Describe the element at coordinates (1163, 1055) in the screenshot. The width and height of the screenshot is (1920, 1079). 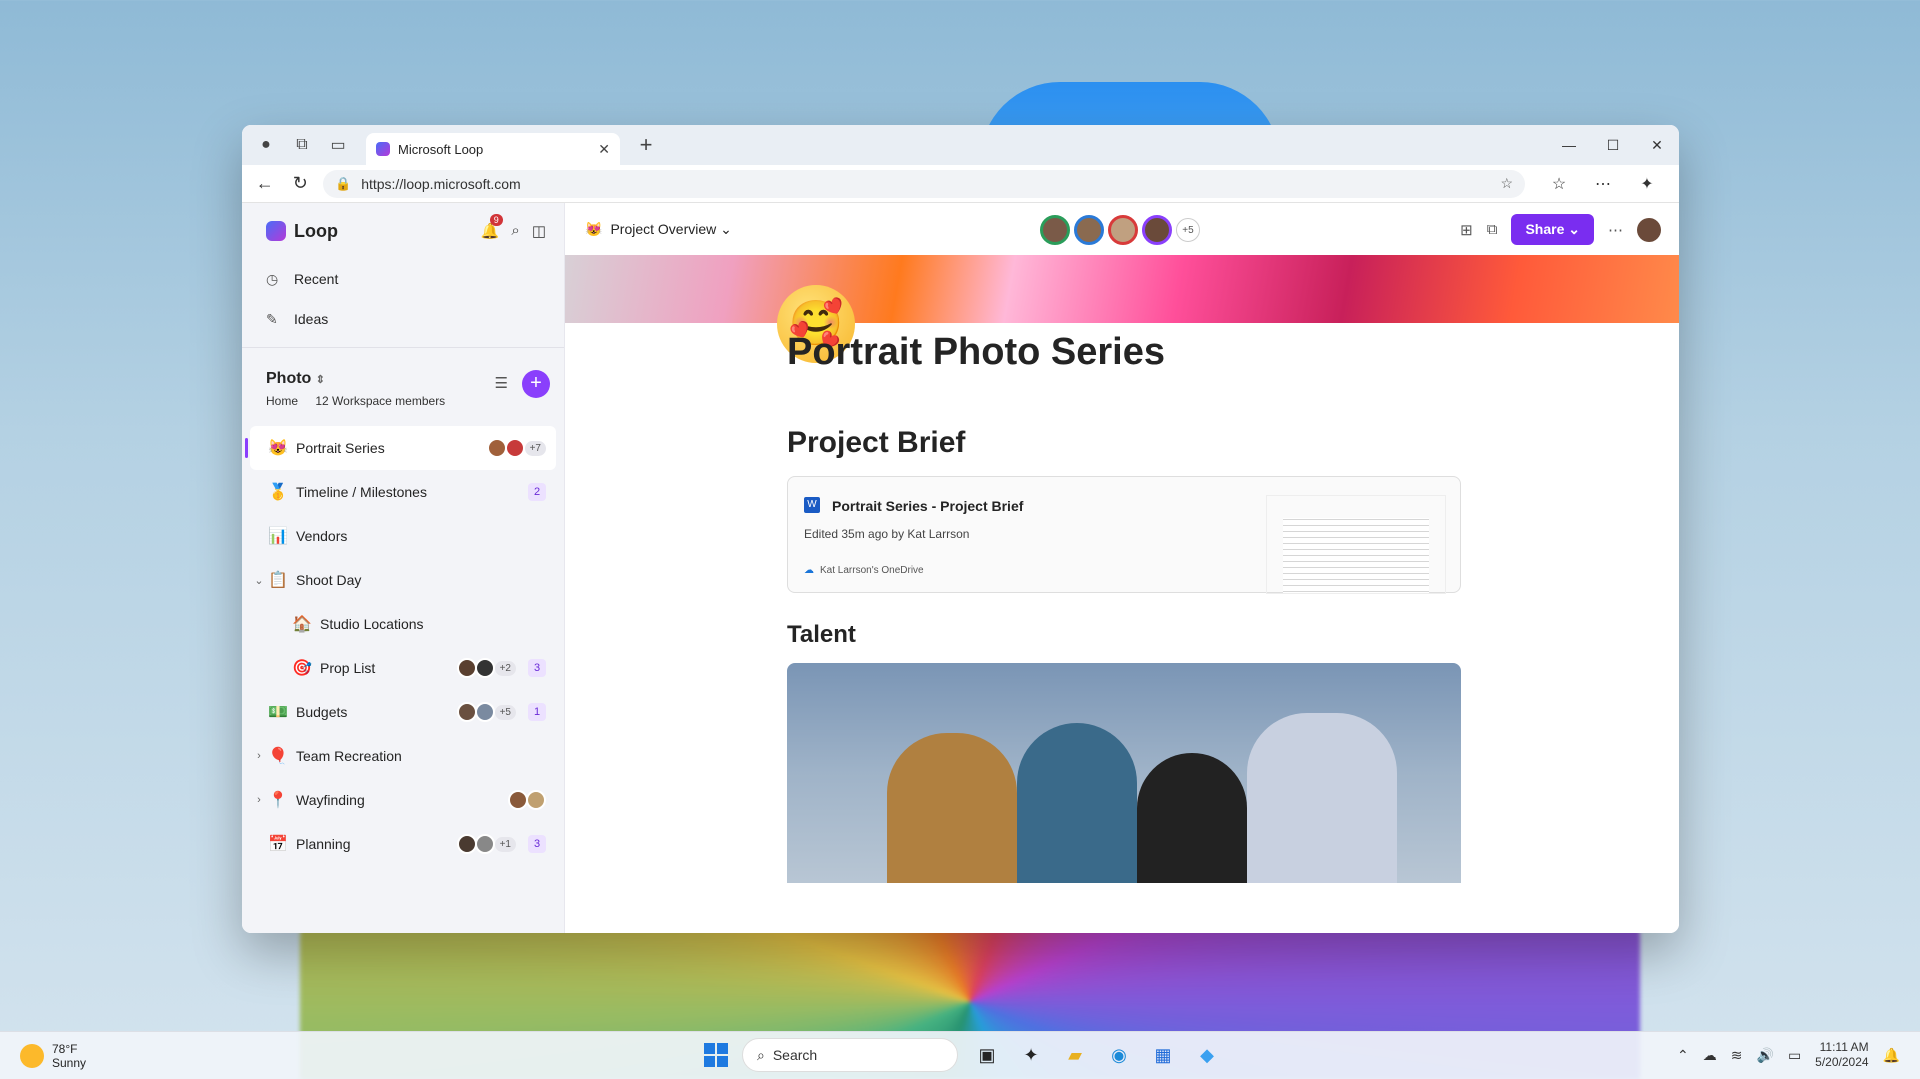
I see `store-icon: ▦` at that location.